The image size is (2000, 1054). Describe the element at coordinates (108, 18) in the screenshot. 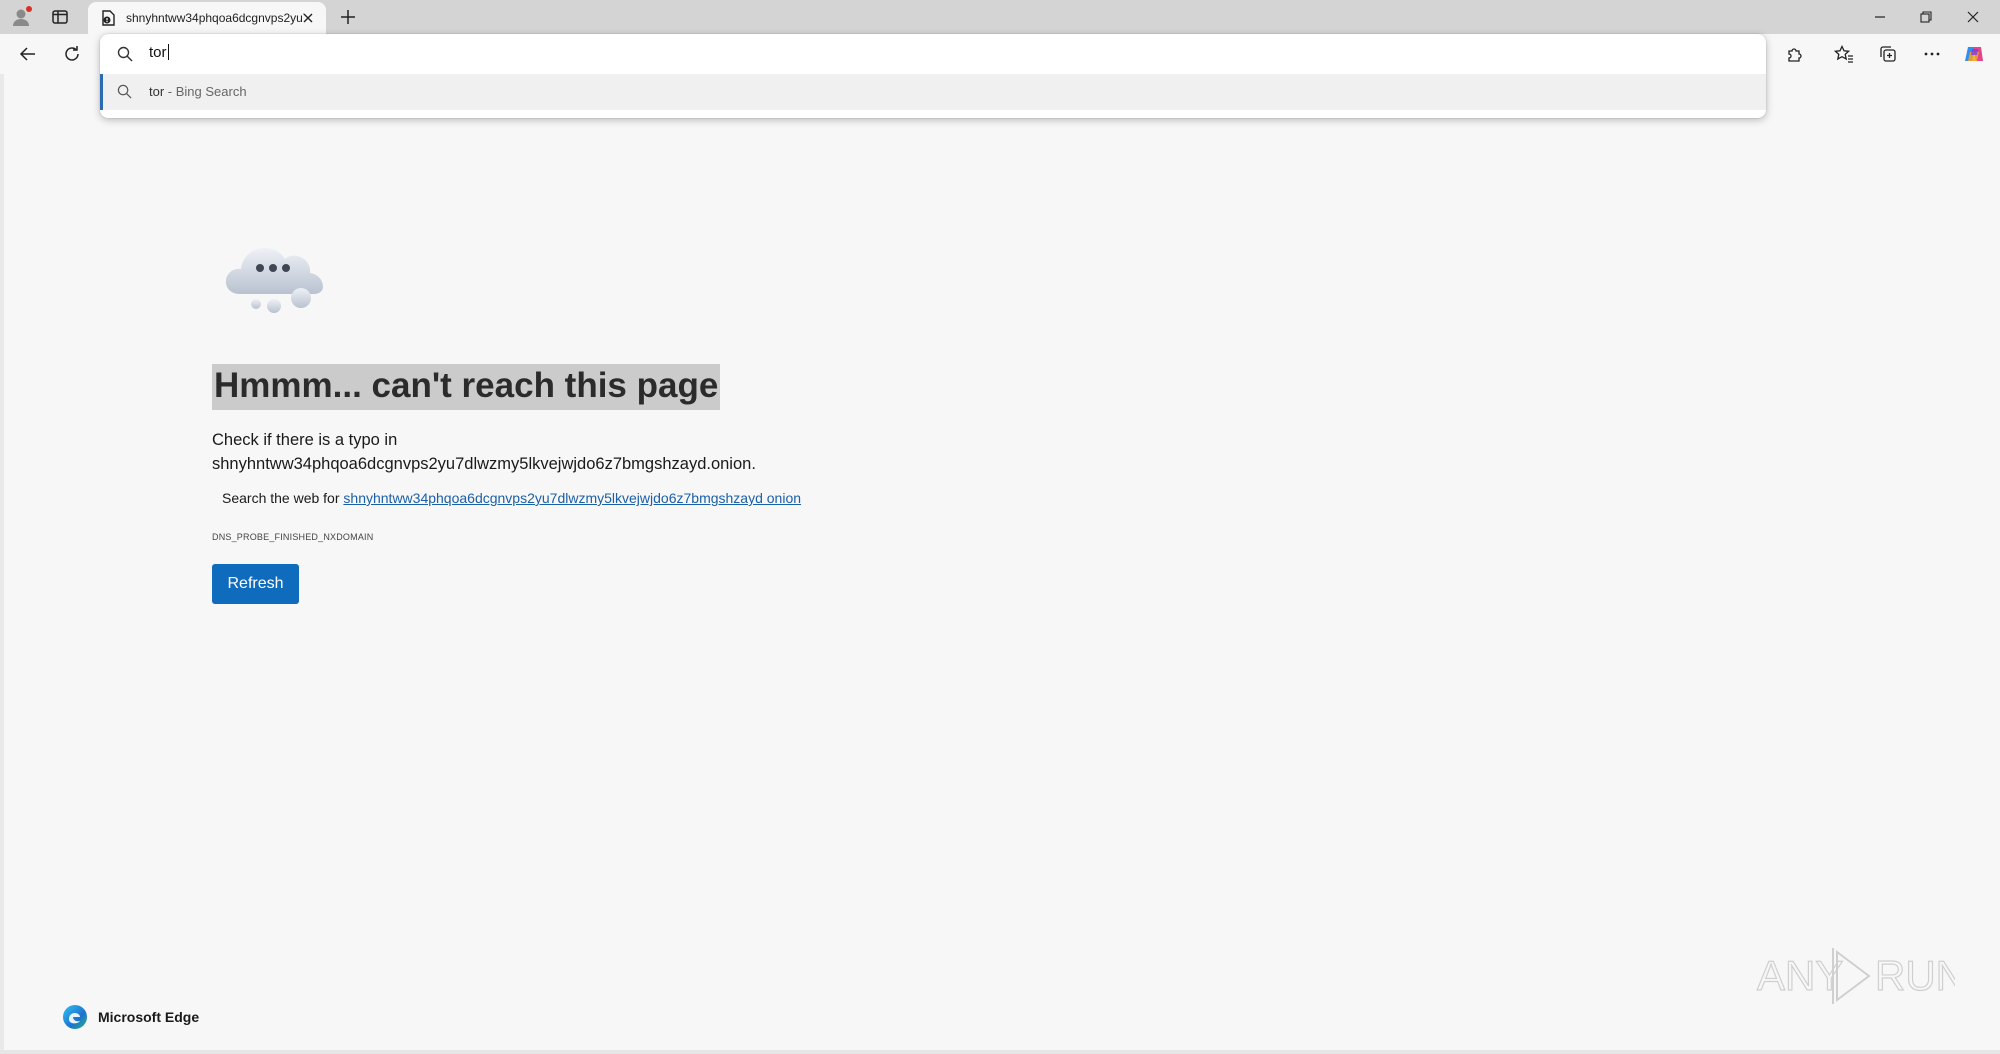

I see `page-error-icon` at that location.